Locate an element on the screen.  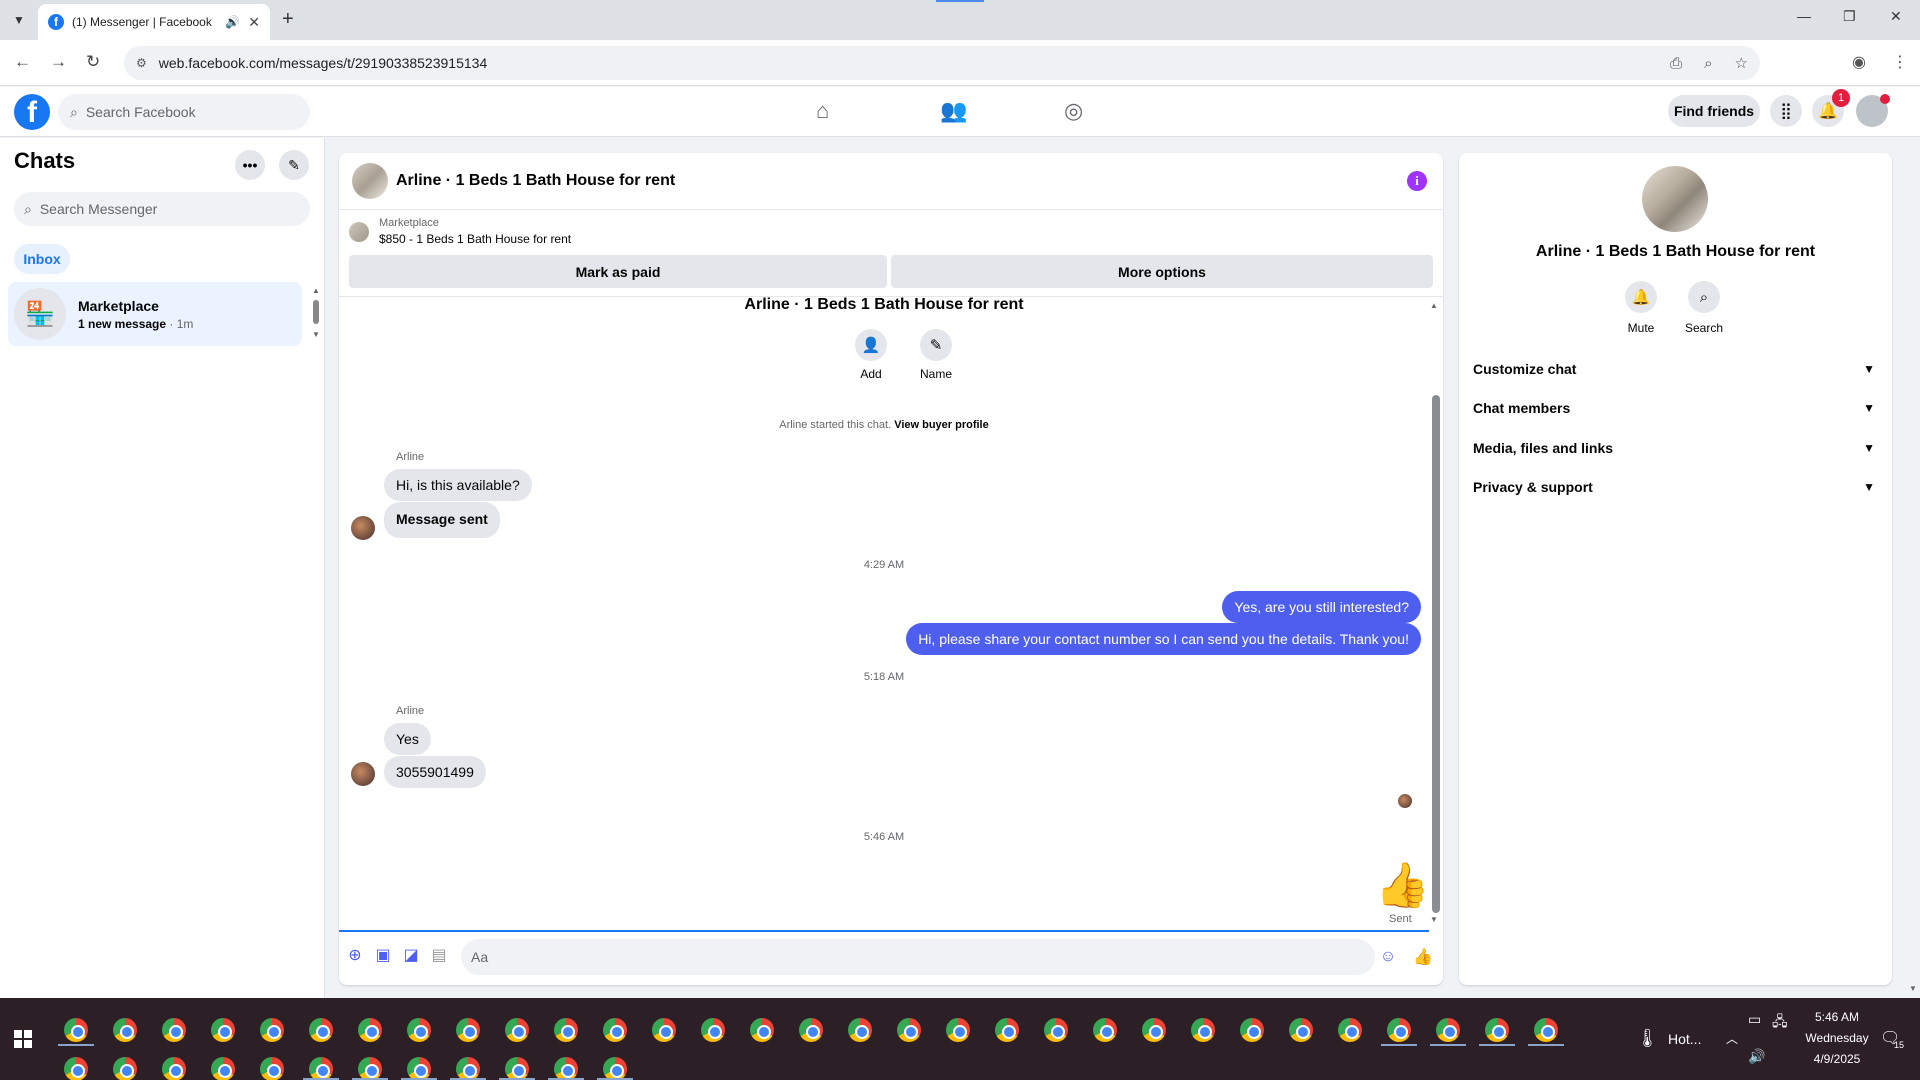
chats-scroll-up: ▲ is located at coordinates (316, 290).